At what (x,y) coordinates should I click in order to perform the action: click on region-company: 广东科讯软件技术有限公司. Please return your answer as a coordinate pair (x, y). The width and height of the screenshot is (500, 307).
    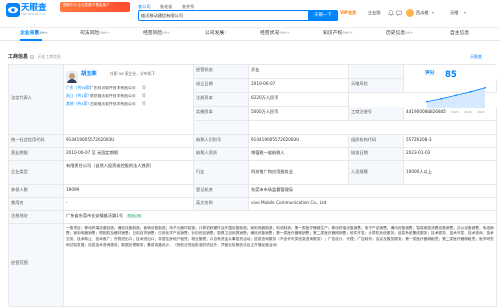
    Looking at the image, I should click on (113, 88).